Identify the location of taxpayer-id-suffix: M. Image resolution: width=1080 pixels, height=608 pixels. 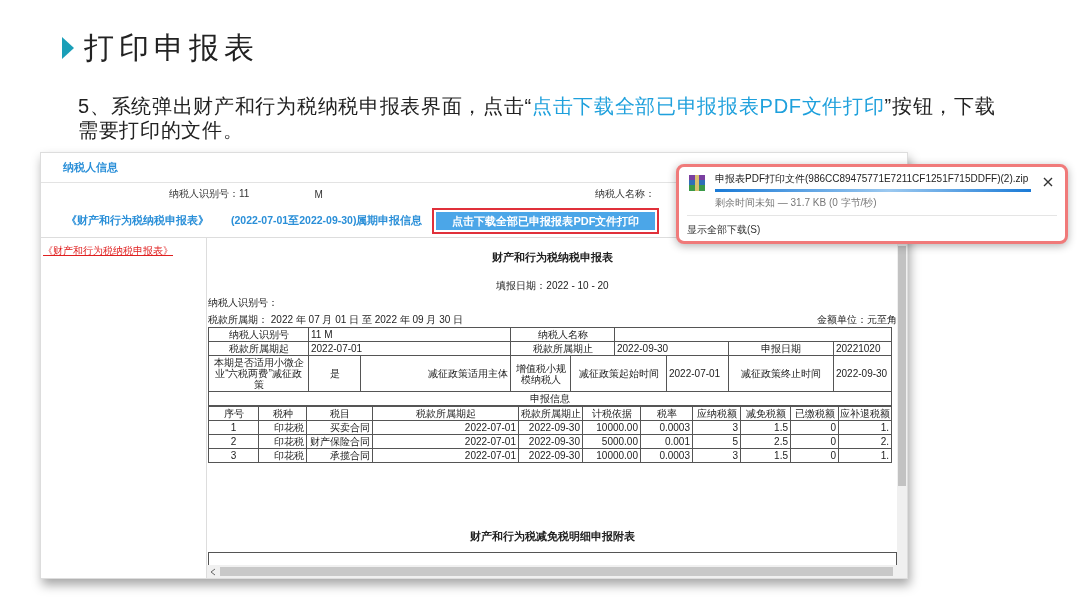
(318, 194).